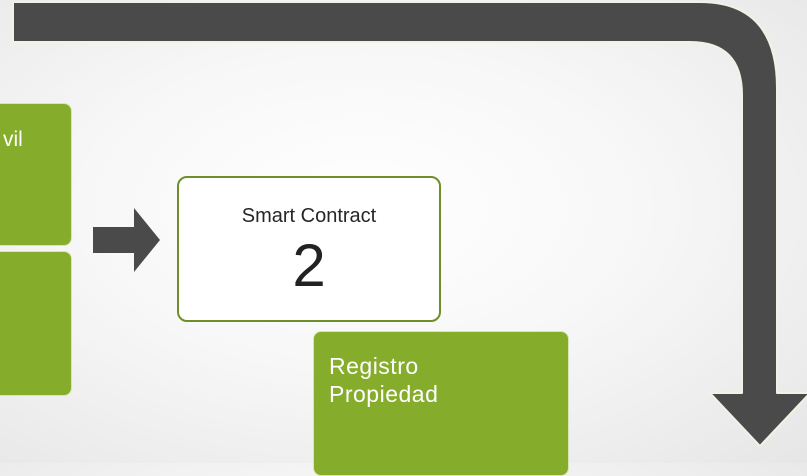 Image resolution: width=807 pixels, height=476 pixels. I want to click on registro-propiedad-label: Registro Propiedad, so click(383, 380).